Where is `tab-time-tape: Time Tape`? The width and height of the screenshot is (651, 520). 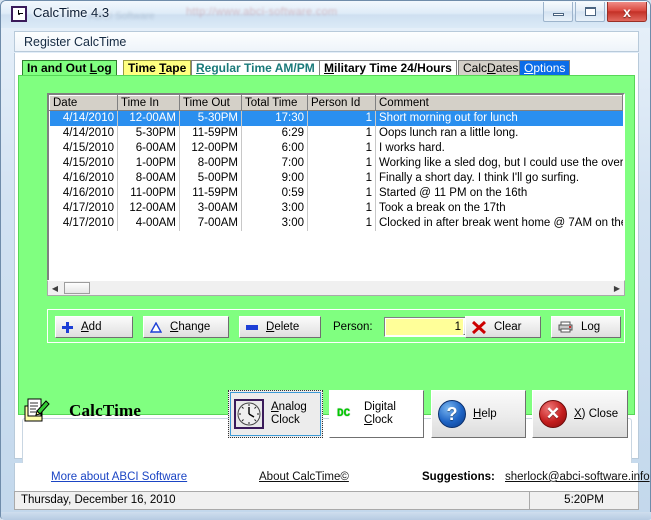 tab-time-tape: Time Tape is located at coordinates (157, 68).